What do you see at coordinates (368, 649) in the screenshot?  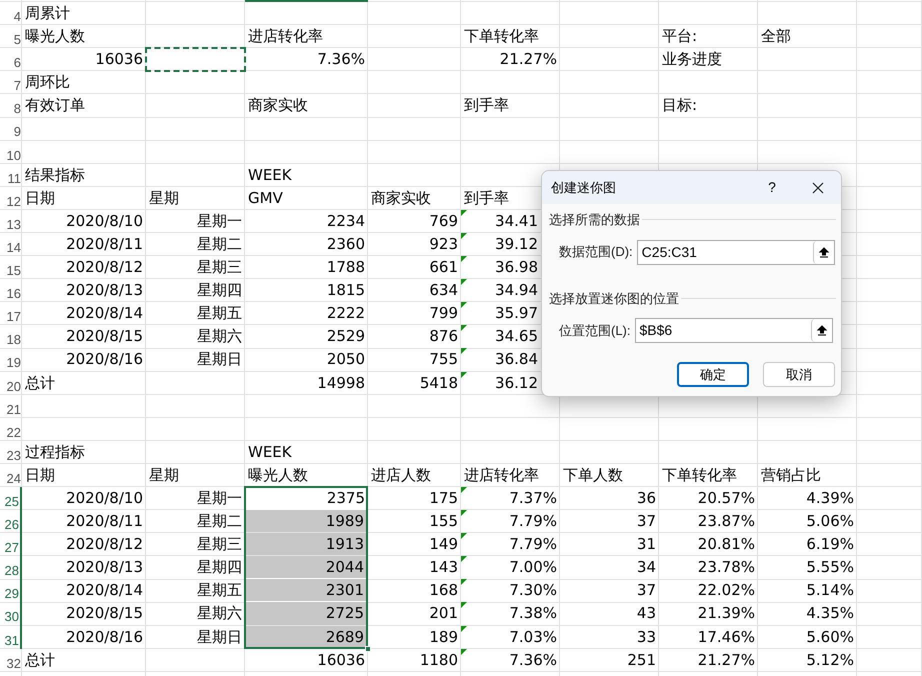 I see `fill-handle` at bounding box center [368, 649].